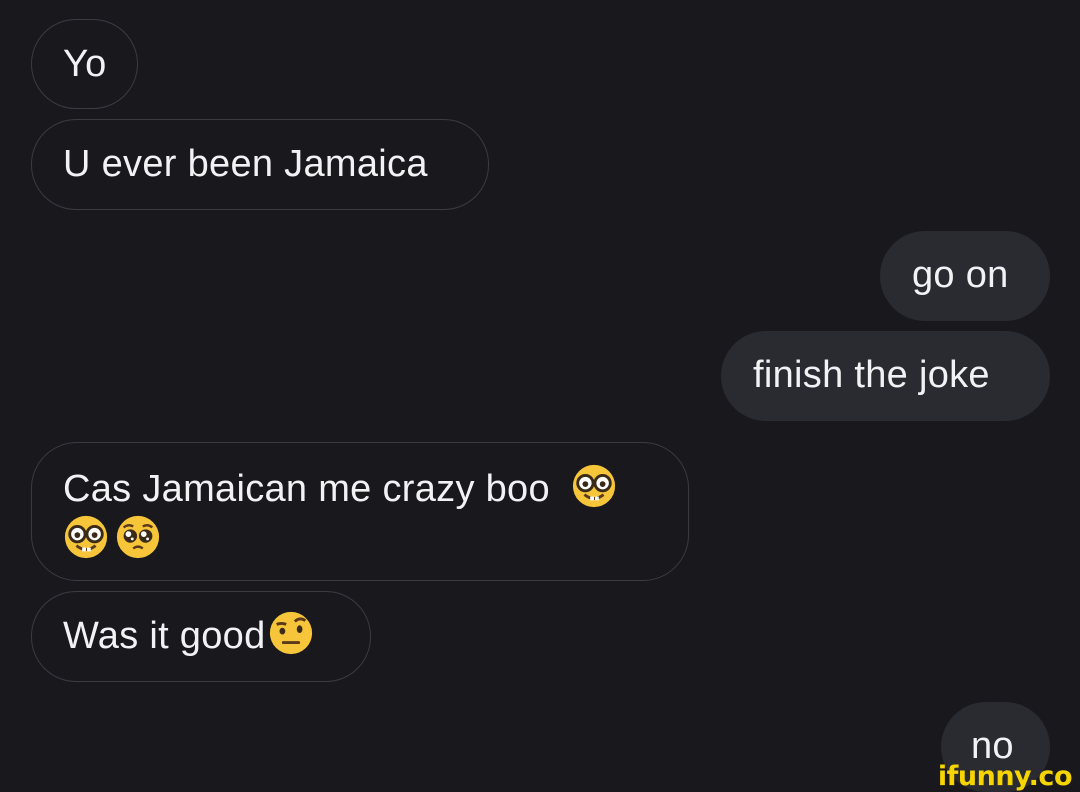 The width and height of the screenshot is (1080, 792). I want to click on message-text: Cas Jamaican me crazy boo, so click(306, 489).